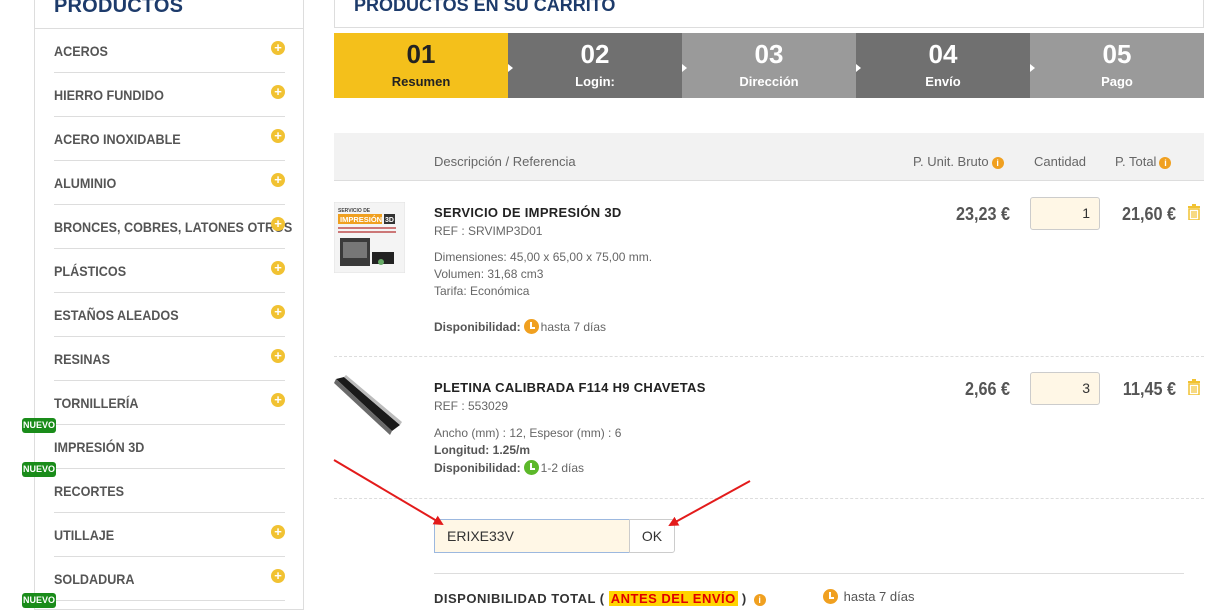 This screenshot has height=610, width=1230. Describe the element at coordinates (369, 237) in the screenshot. I see `product-thumbnail: SERVICIO DE IMPRESIÓN 3D` at that location.